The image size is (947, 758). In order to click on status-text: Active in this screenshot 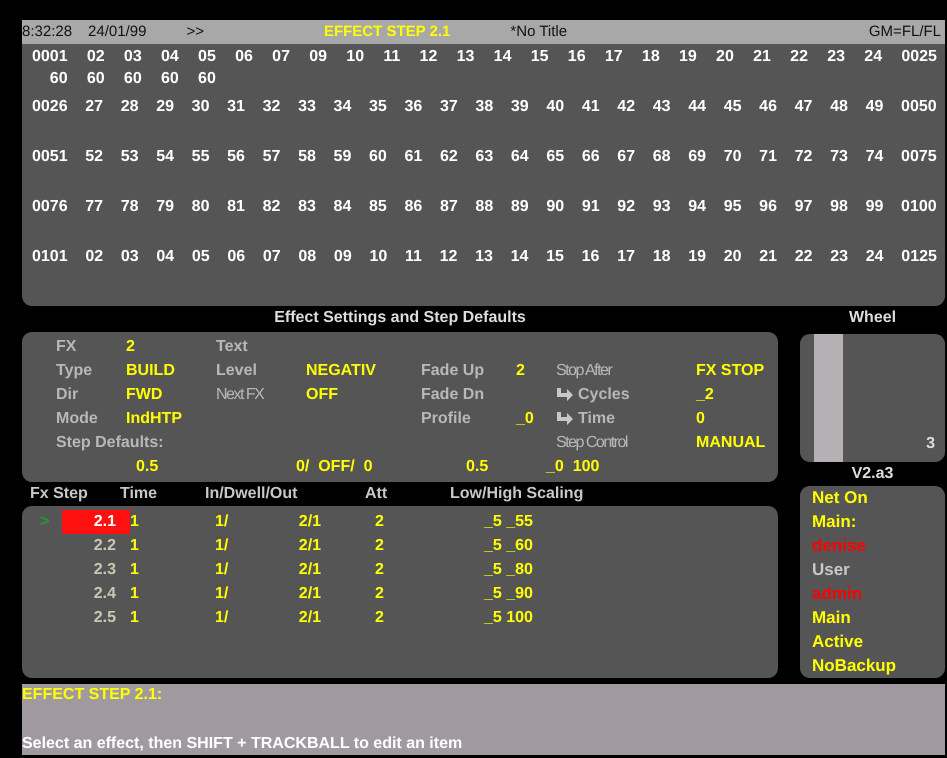, I will do `click(838, 642)`.